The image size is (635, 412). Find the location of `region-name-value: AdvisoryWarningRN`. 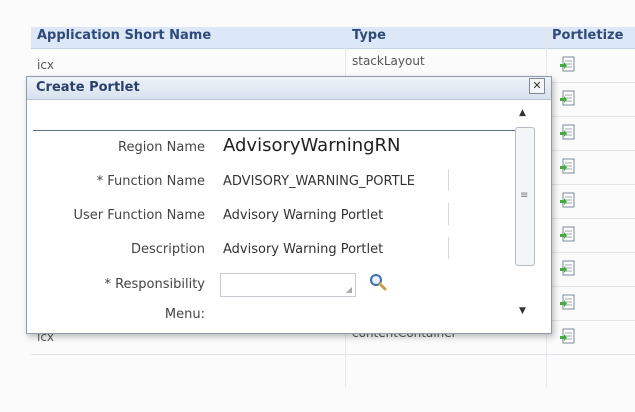

region-name-value: AdvisoryWarningRN is located at coordinates (312, 145).